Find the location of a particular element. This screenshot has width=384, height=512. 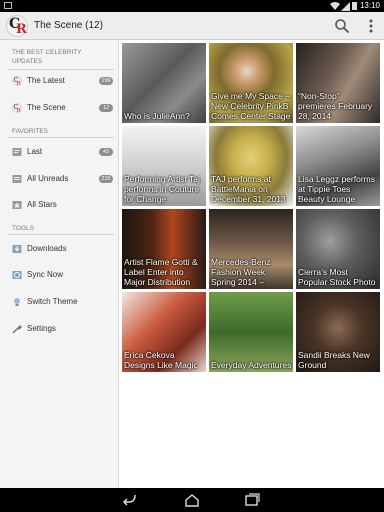

count-badge: 43 is located at coordinates (106, 152).